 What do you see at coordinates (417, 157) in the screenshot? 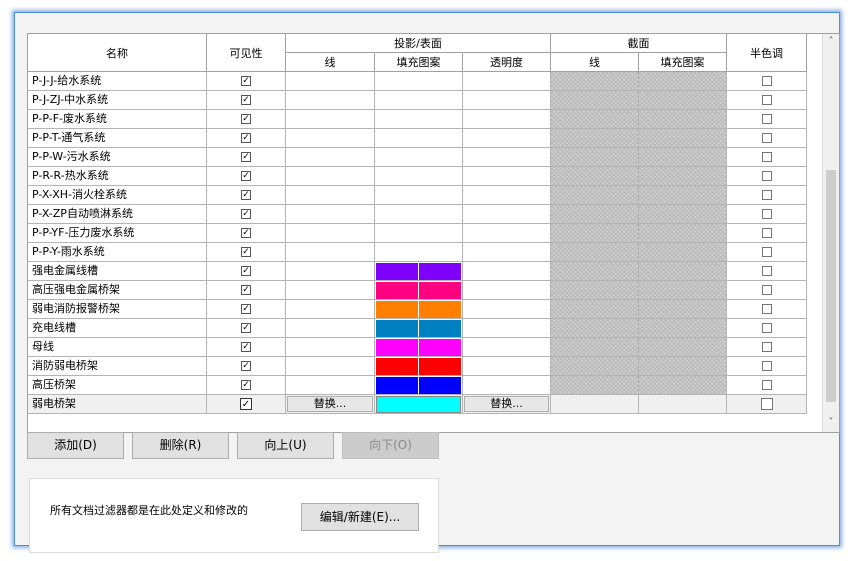
I see `table-row: P-P-W-污水系统` at bounding box center [417, 157].